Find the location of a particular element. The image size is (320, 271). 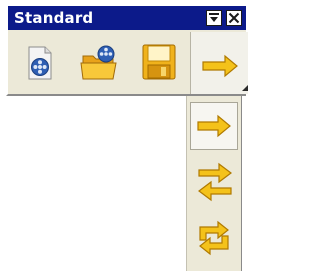

open-button is located at coordinates (99, 62).